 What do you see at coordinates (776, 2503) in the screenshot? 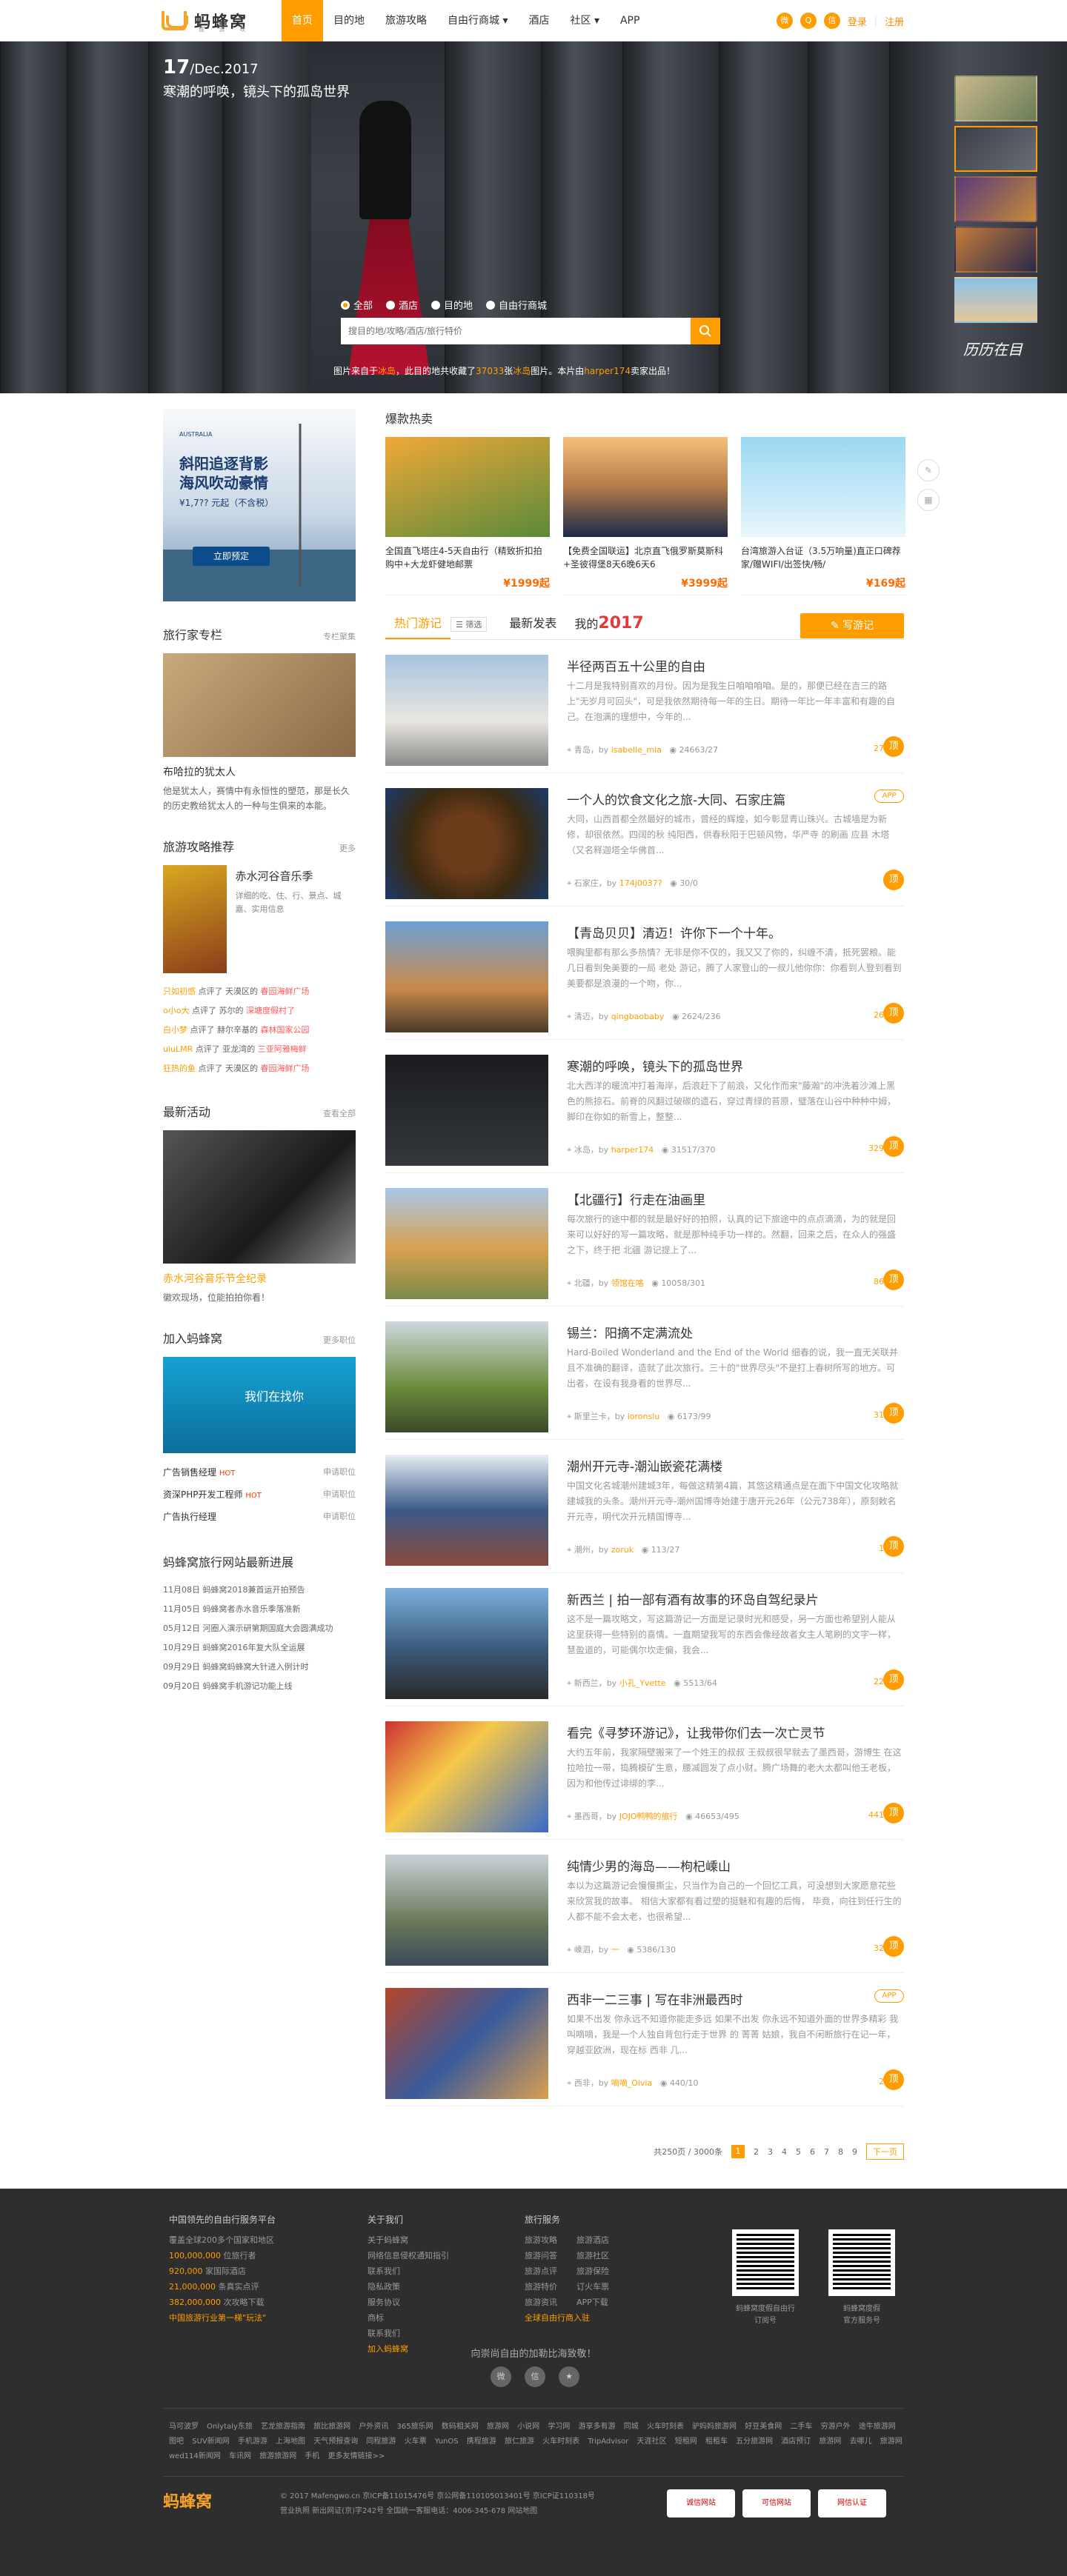
I see `trust-badge: 可信网站` at bounding box center [776, 2503].